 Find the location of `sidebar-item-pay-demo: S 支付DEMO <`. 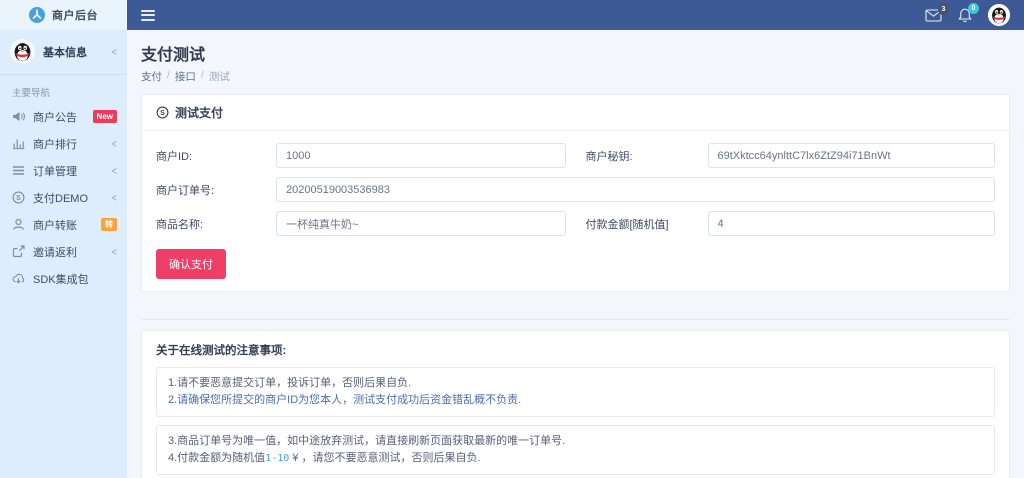

sidebar-item-pay-demo: S 支付DEMO < is located at coordinates (63, 197).